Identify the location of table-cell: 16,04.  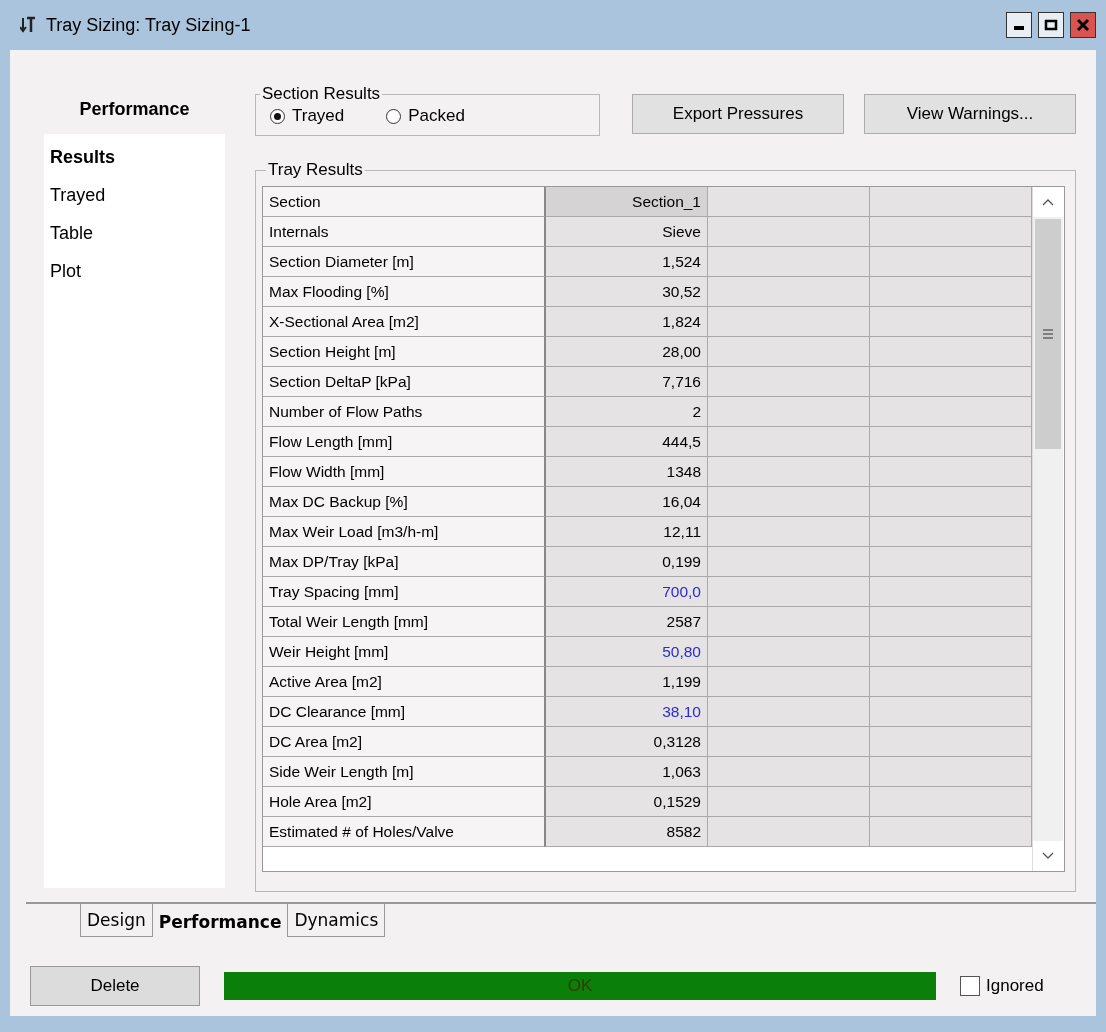
(627, 502).